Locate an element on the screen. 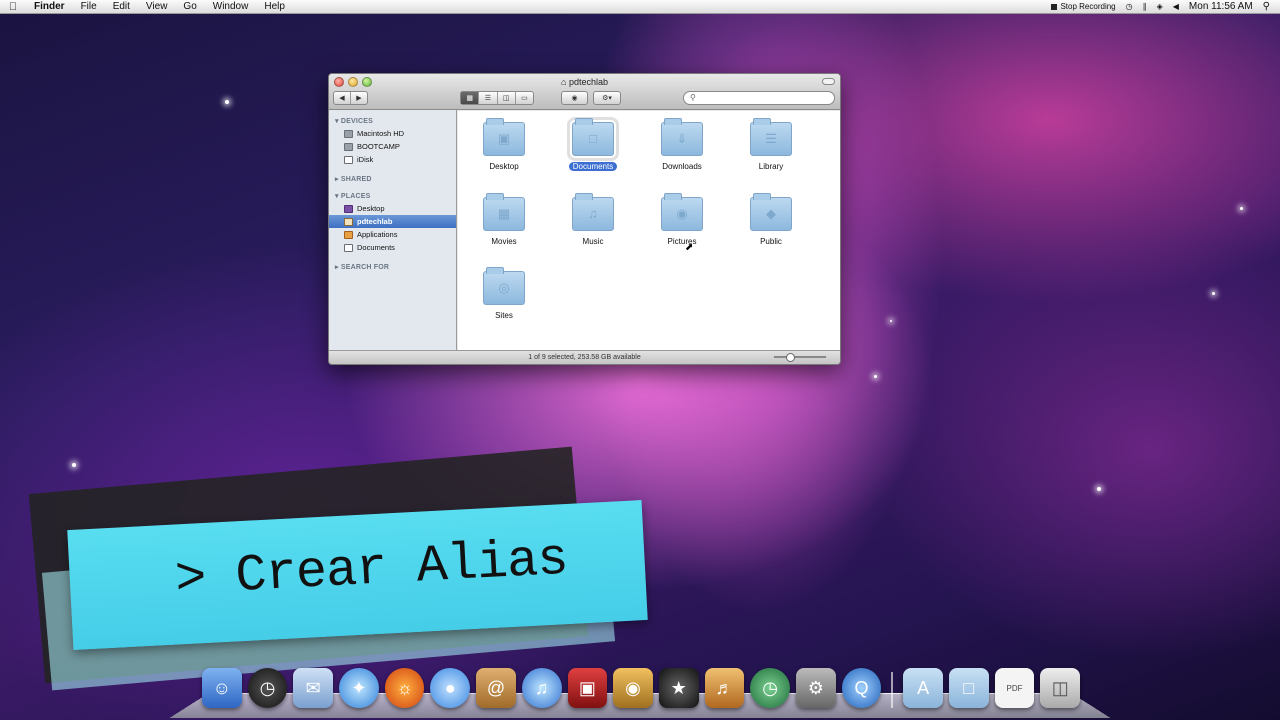 The image size is (1280, 720). dock-firefox-icon: ☼ is located at coordinates (404, 688).